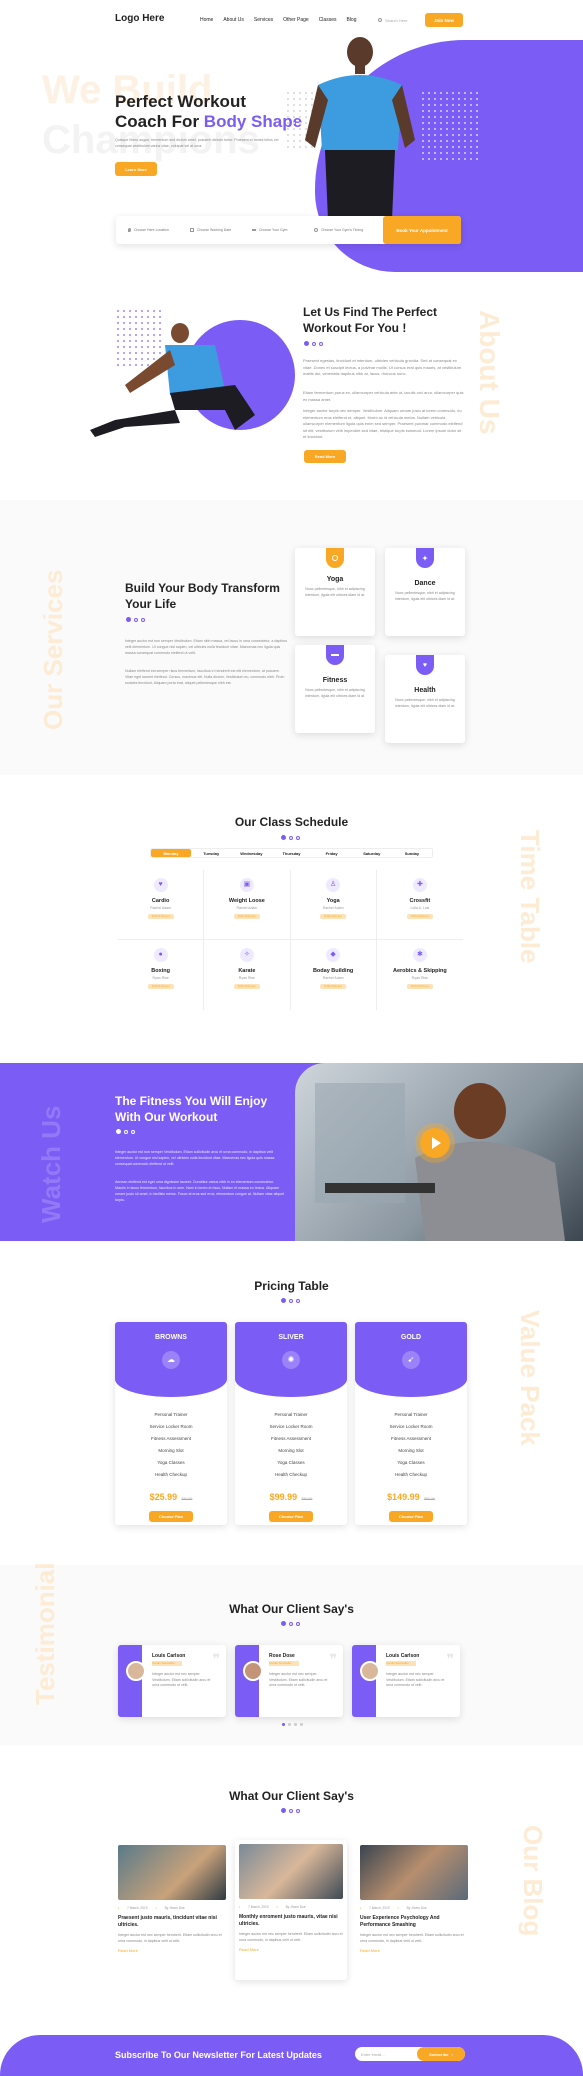 The height and width of the screenshot is (2076, 583). What do you see at coordinates (450, 125) in the screenshot?
I see `hero-dot-pattern` at bounding box center [450, 125].